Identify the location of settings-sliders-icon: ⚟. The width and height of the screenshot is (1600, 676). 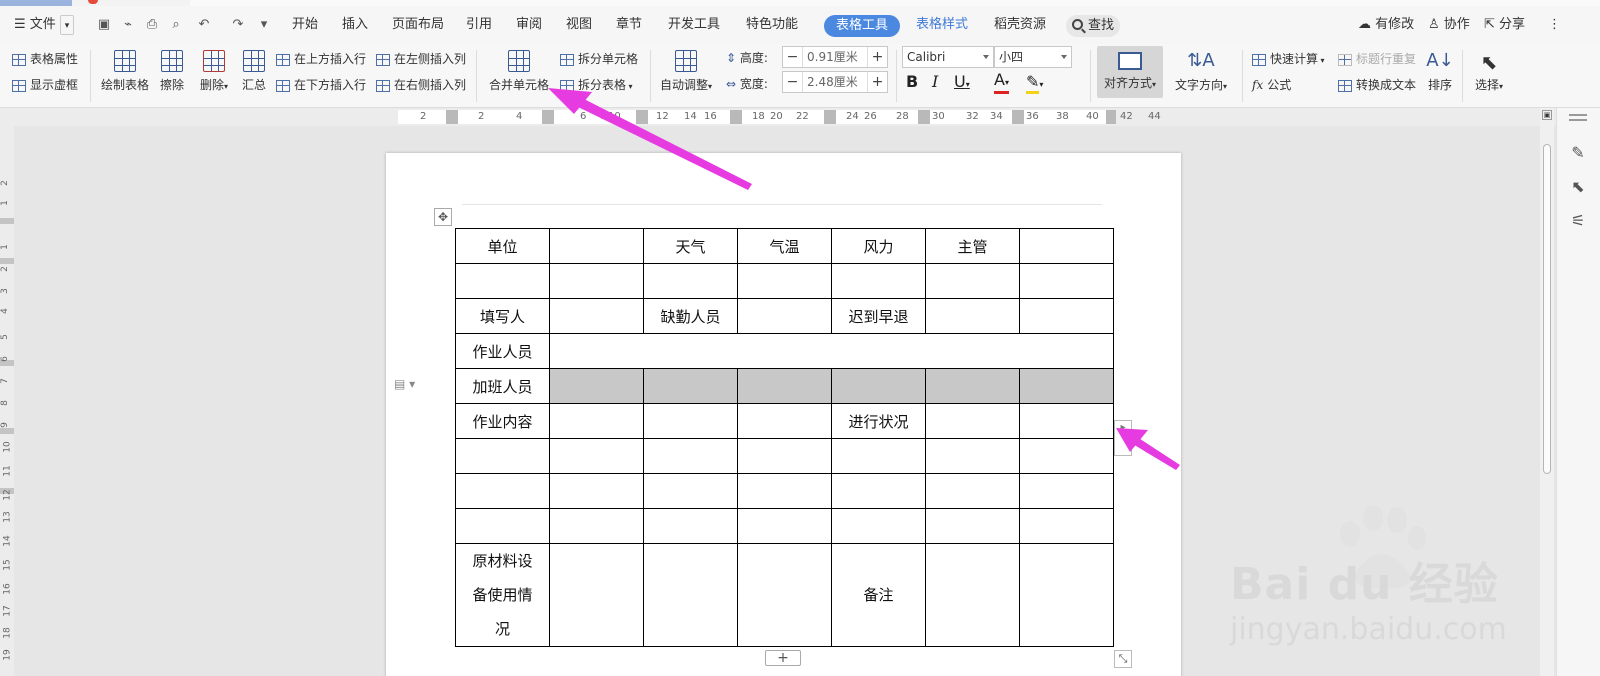
(1578, 221).